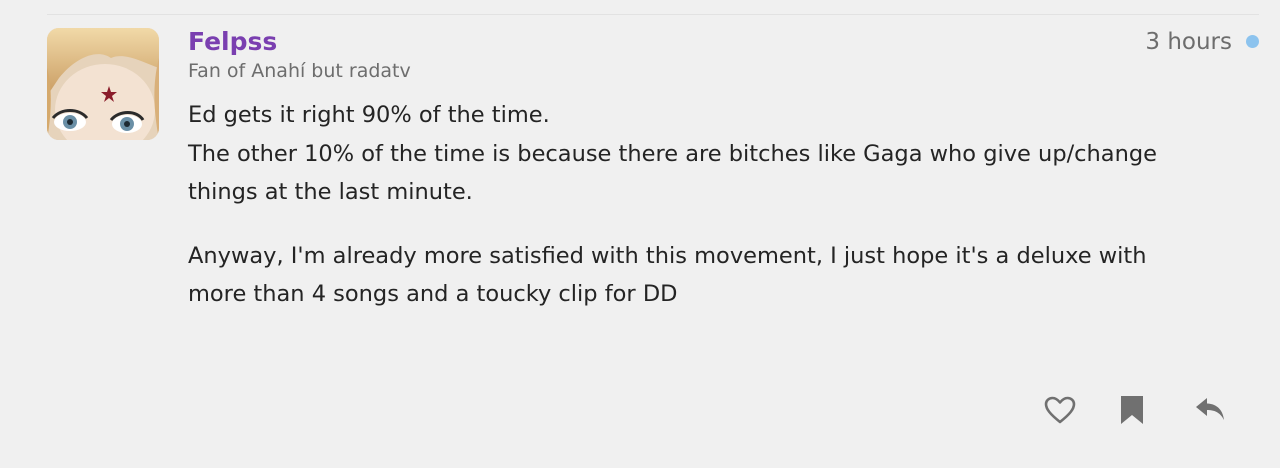 This screenshot has width=1280, height=468. What do you see at coordinates (369, 115) in the screenshot?
I see `post-line: Ed gets it right 90% of the time.` at bounding box center [369, 115].